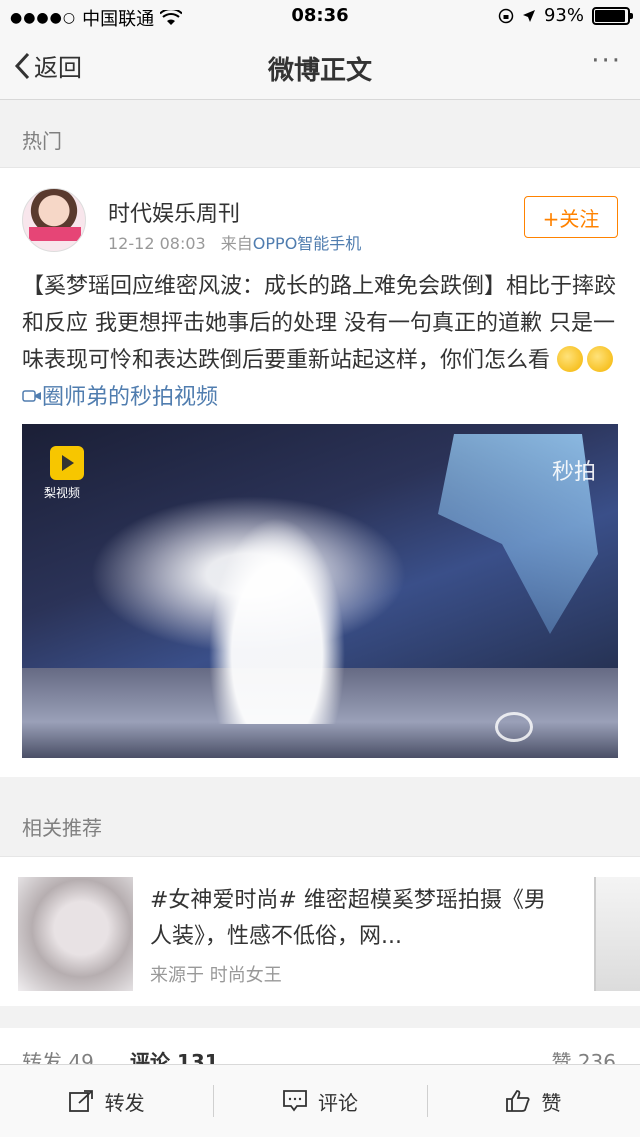 This screenshot has height=1137, width=640. What do you see at coordinates (514, 727) in the screenshot?
I see `cbs-logo-icon` at bounding box center [514, 727].